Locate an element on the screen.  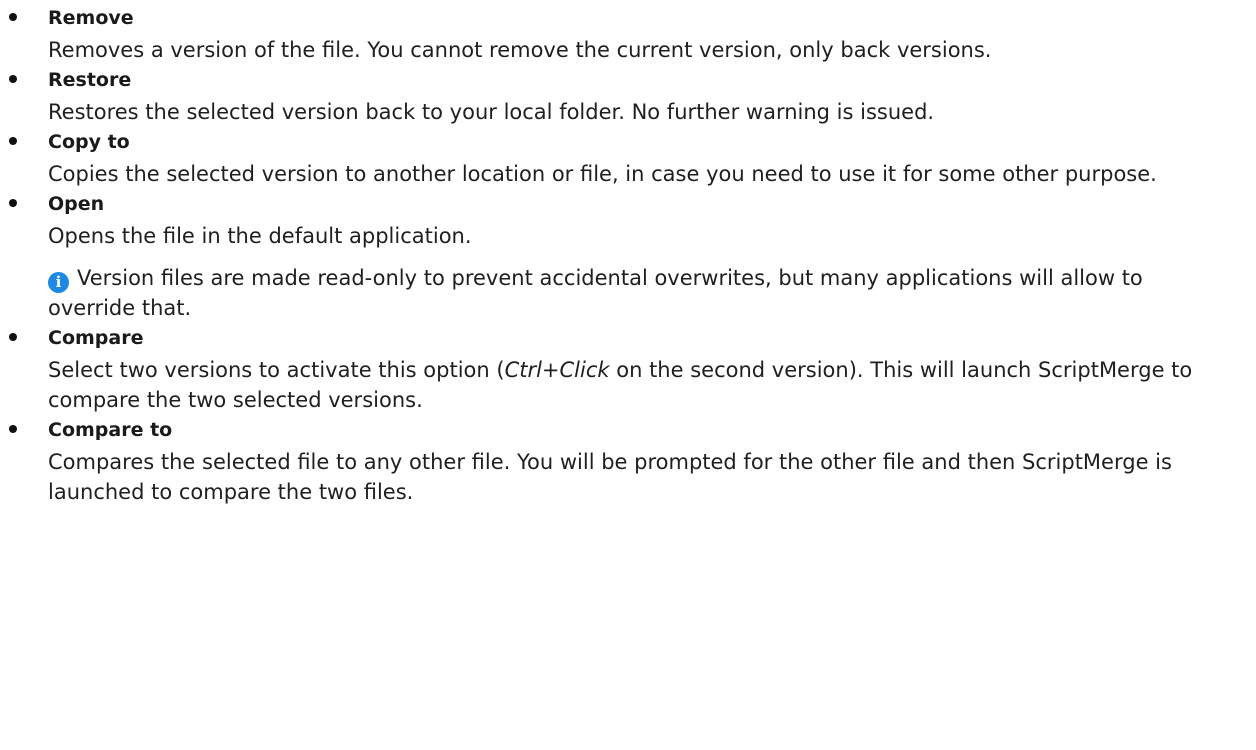
option-term: Restore is located at coordinates (90, 80).